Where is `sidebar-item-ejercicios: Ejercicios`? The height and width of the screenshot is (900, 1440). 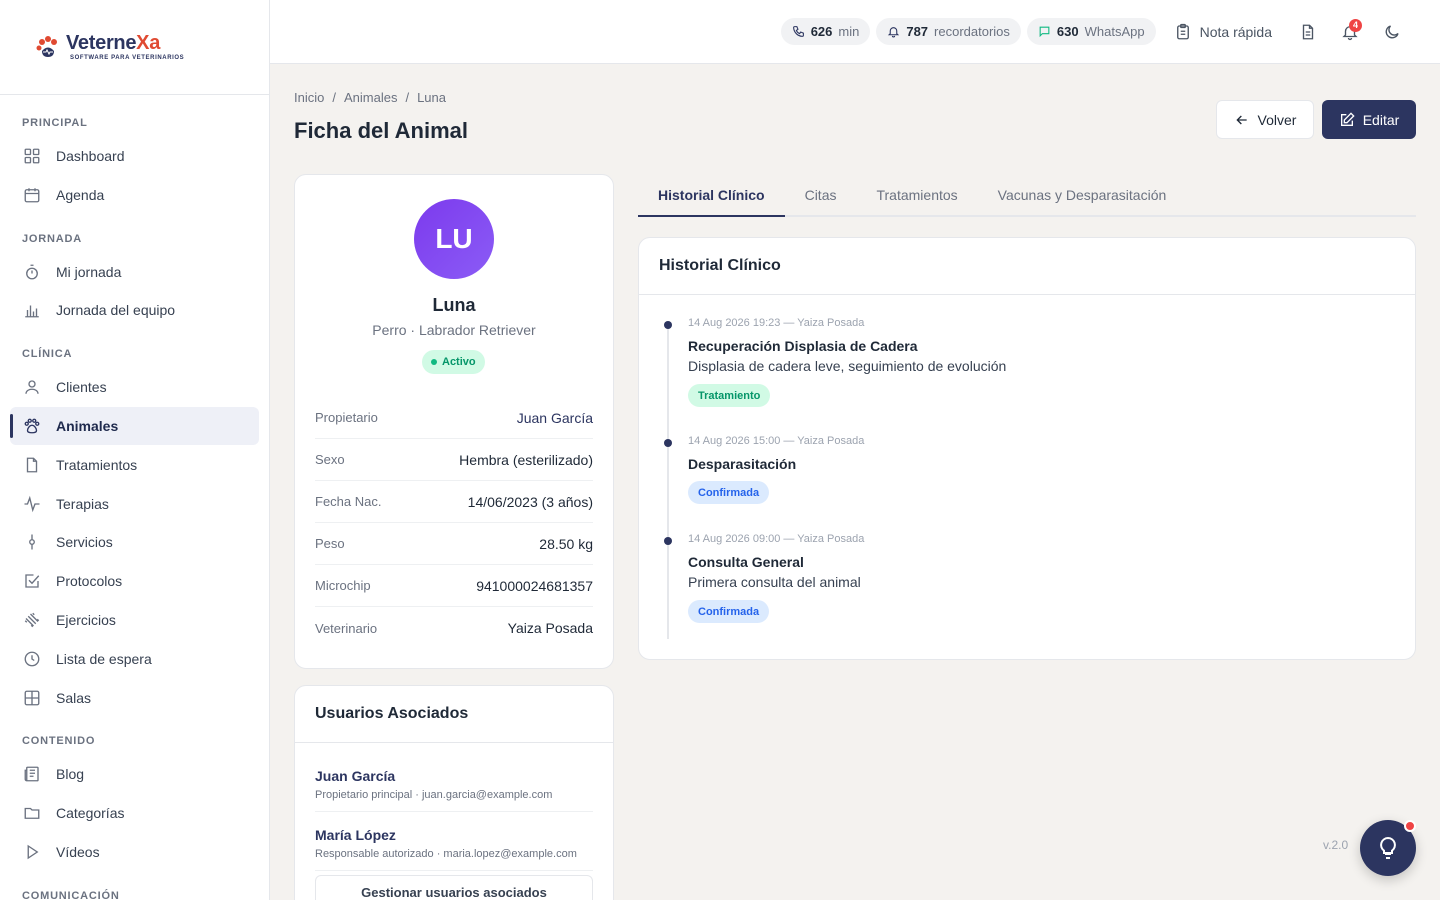
sidebar-item-ejercicios: Ejercicios is located at coordinates (134, 620).